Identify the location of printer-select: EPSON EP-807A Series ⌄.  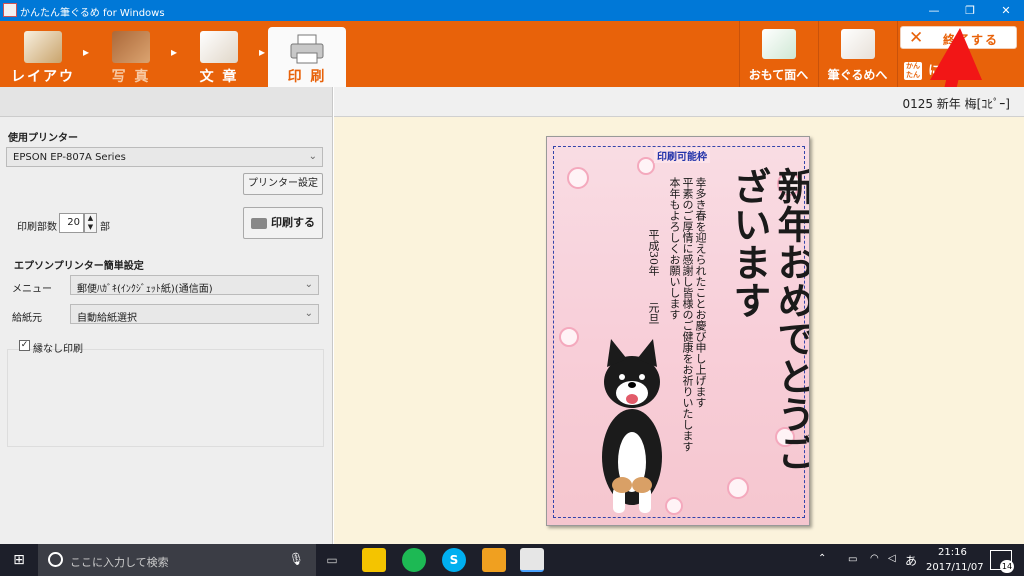
(164, 157).